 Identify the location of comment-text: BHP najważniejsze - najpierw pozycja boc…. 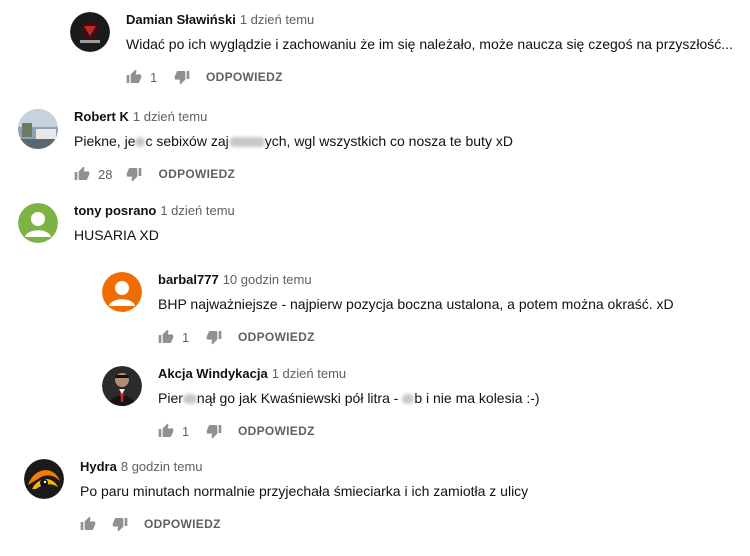
(416, 304).